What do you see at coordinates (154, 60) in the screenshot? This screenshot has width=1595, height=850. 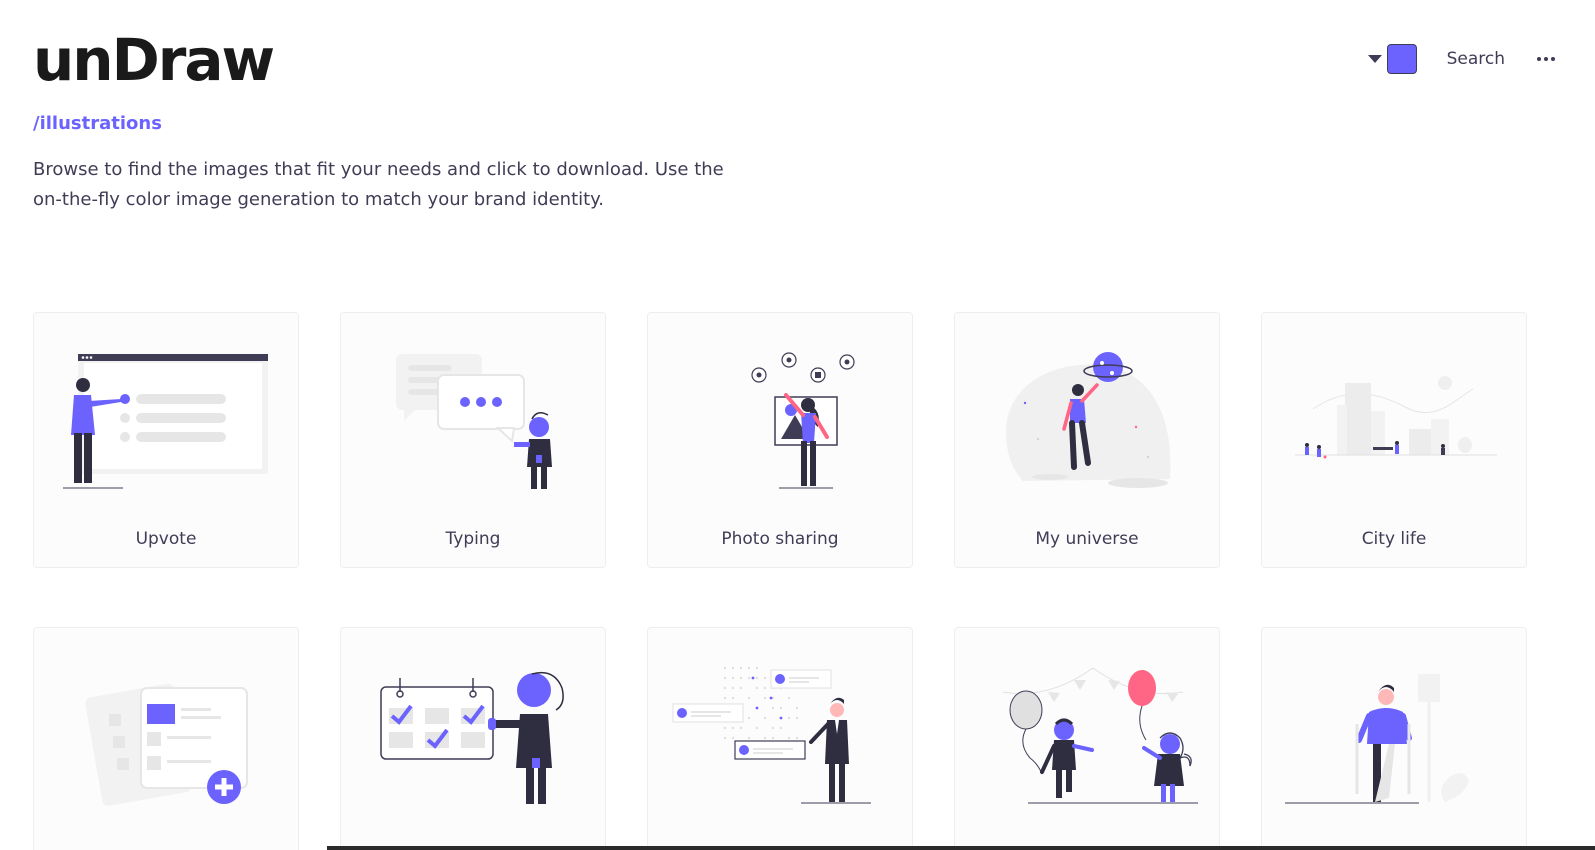 I see `site-logo: unDraw` at bounding box center [154, 60].